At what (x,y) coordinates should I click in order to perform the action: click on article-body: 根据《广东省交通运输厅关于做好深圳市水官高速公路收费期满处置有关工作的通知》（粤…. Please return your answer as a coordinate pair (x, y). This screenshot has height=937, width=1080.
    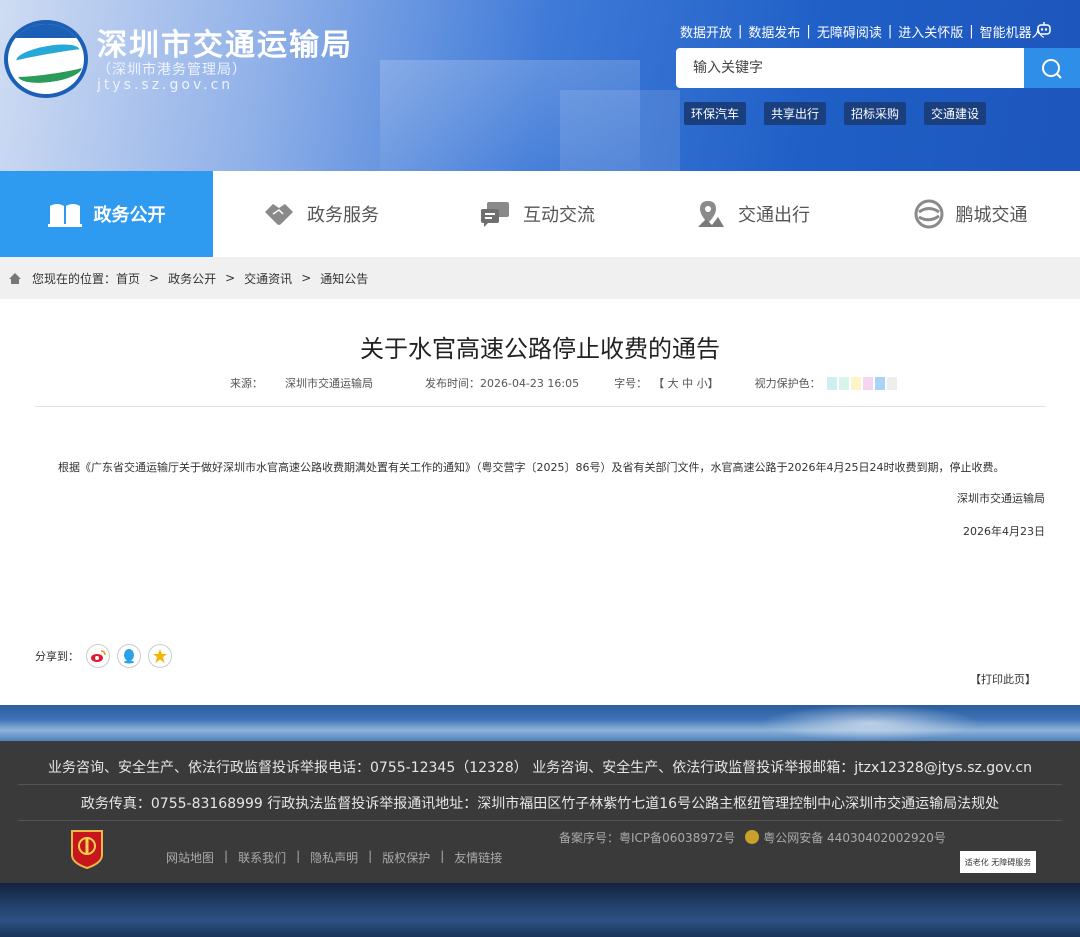
    Looking at the image, I should click on (531, 467).